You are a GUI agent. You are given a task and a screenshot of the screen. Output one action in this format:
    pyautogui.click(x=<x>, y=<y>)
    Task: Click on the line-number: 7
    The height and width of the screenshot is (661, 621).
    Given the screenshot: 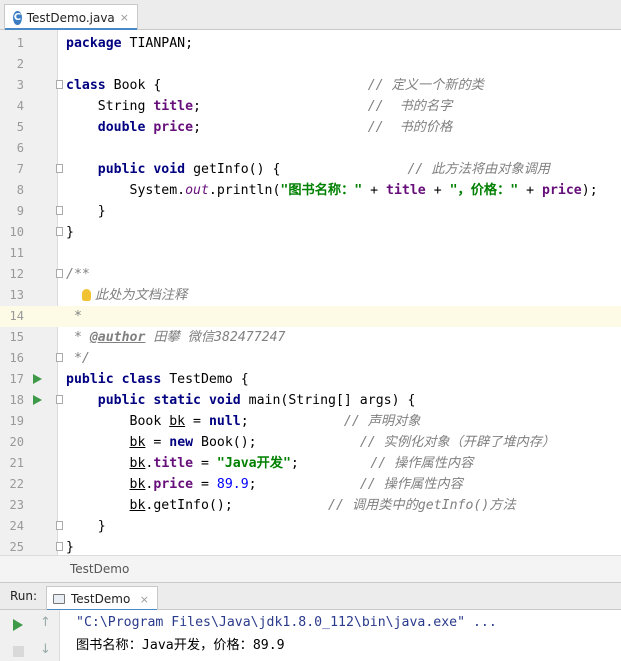 What is the action you would take?
    pyautogui.click(x=20, y=169)
    